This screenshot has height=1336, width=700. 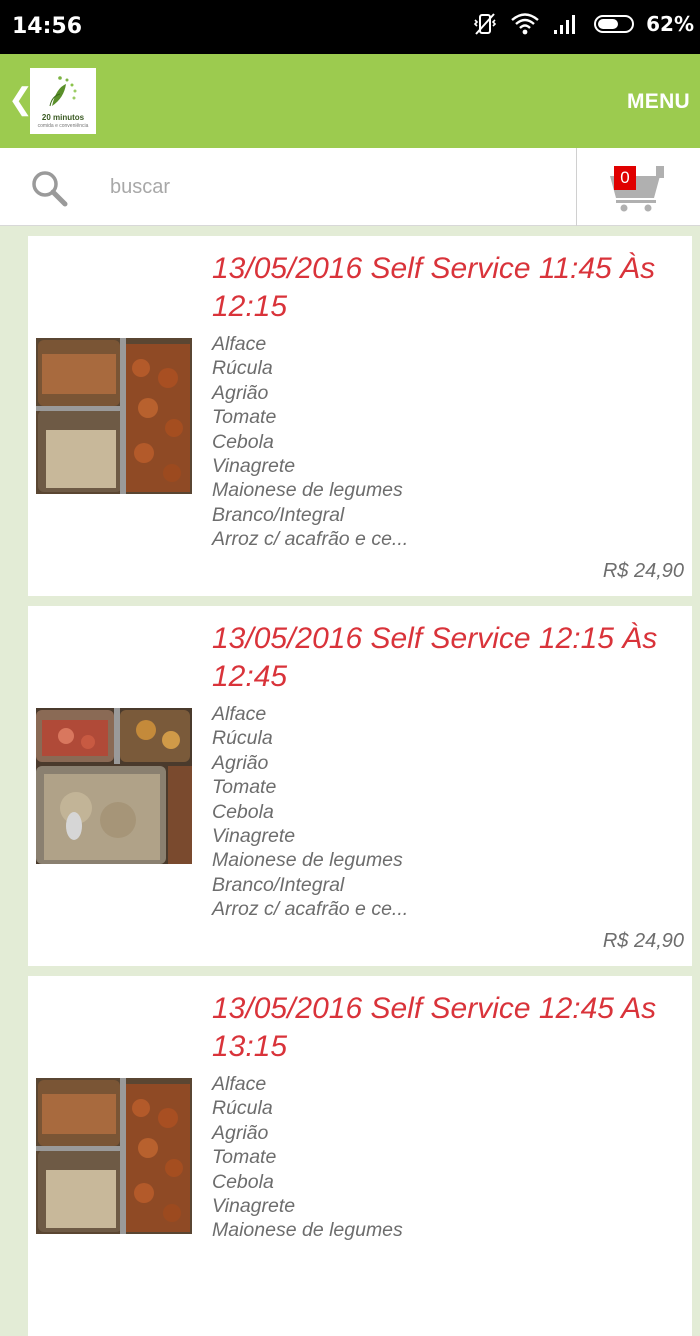 What do you see at coordinates (670, 24) in the screenshot?
I see `battery-percent: 62%` at bounding box center [670, 24].